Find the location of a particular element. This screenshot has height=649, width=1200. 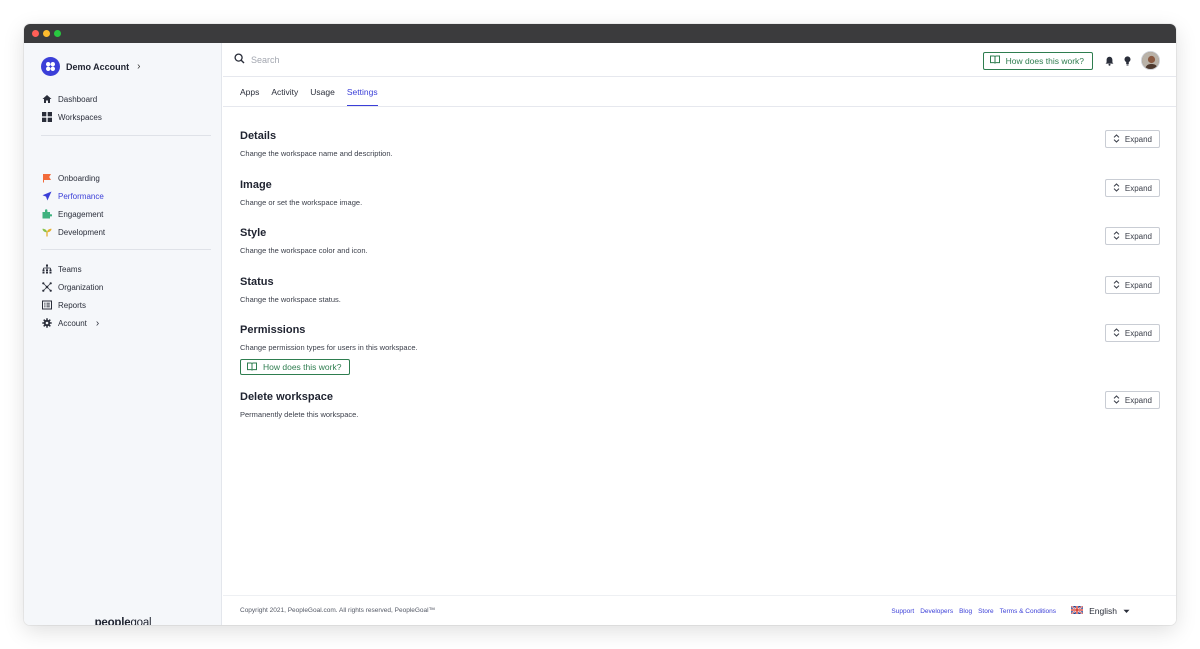

sidebar-item-workspaces: Workspaces is located at coordinates (126, 117).